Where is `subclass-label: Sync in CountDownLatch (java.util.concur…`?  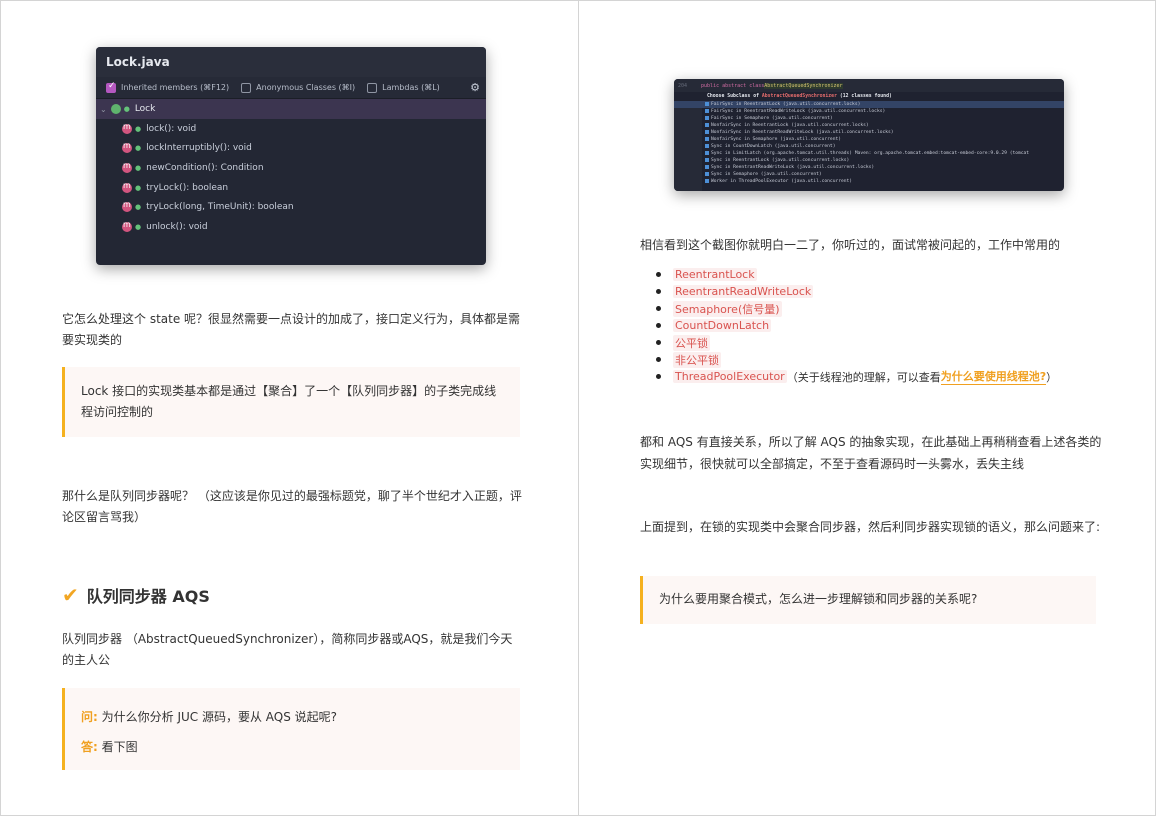 subclass-label: Sync in CountDownLatch (java.util.concur… is located at coordinates (773, 146).